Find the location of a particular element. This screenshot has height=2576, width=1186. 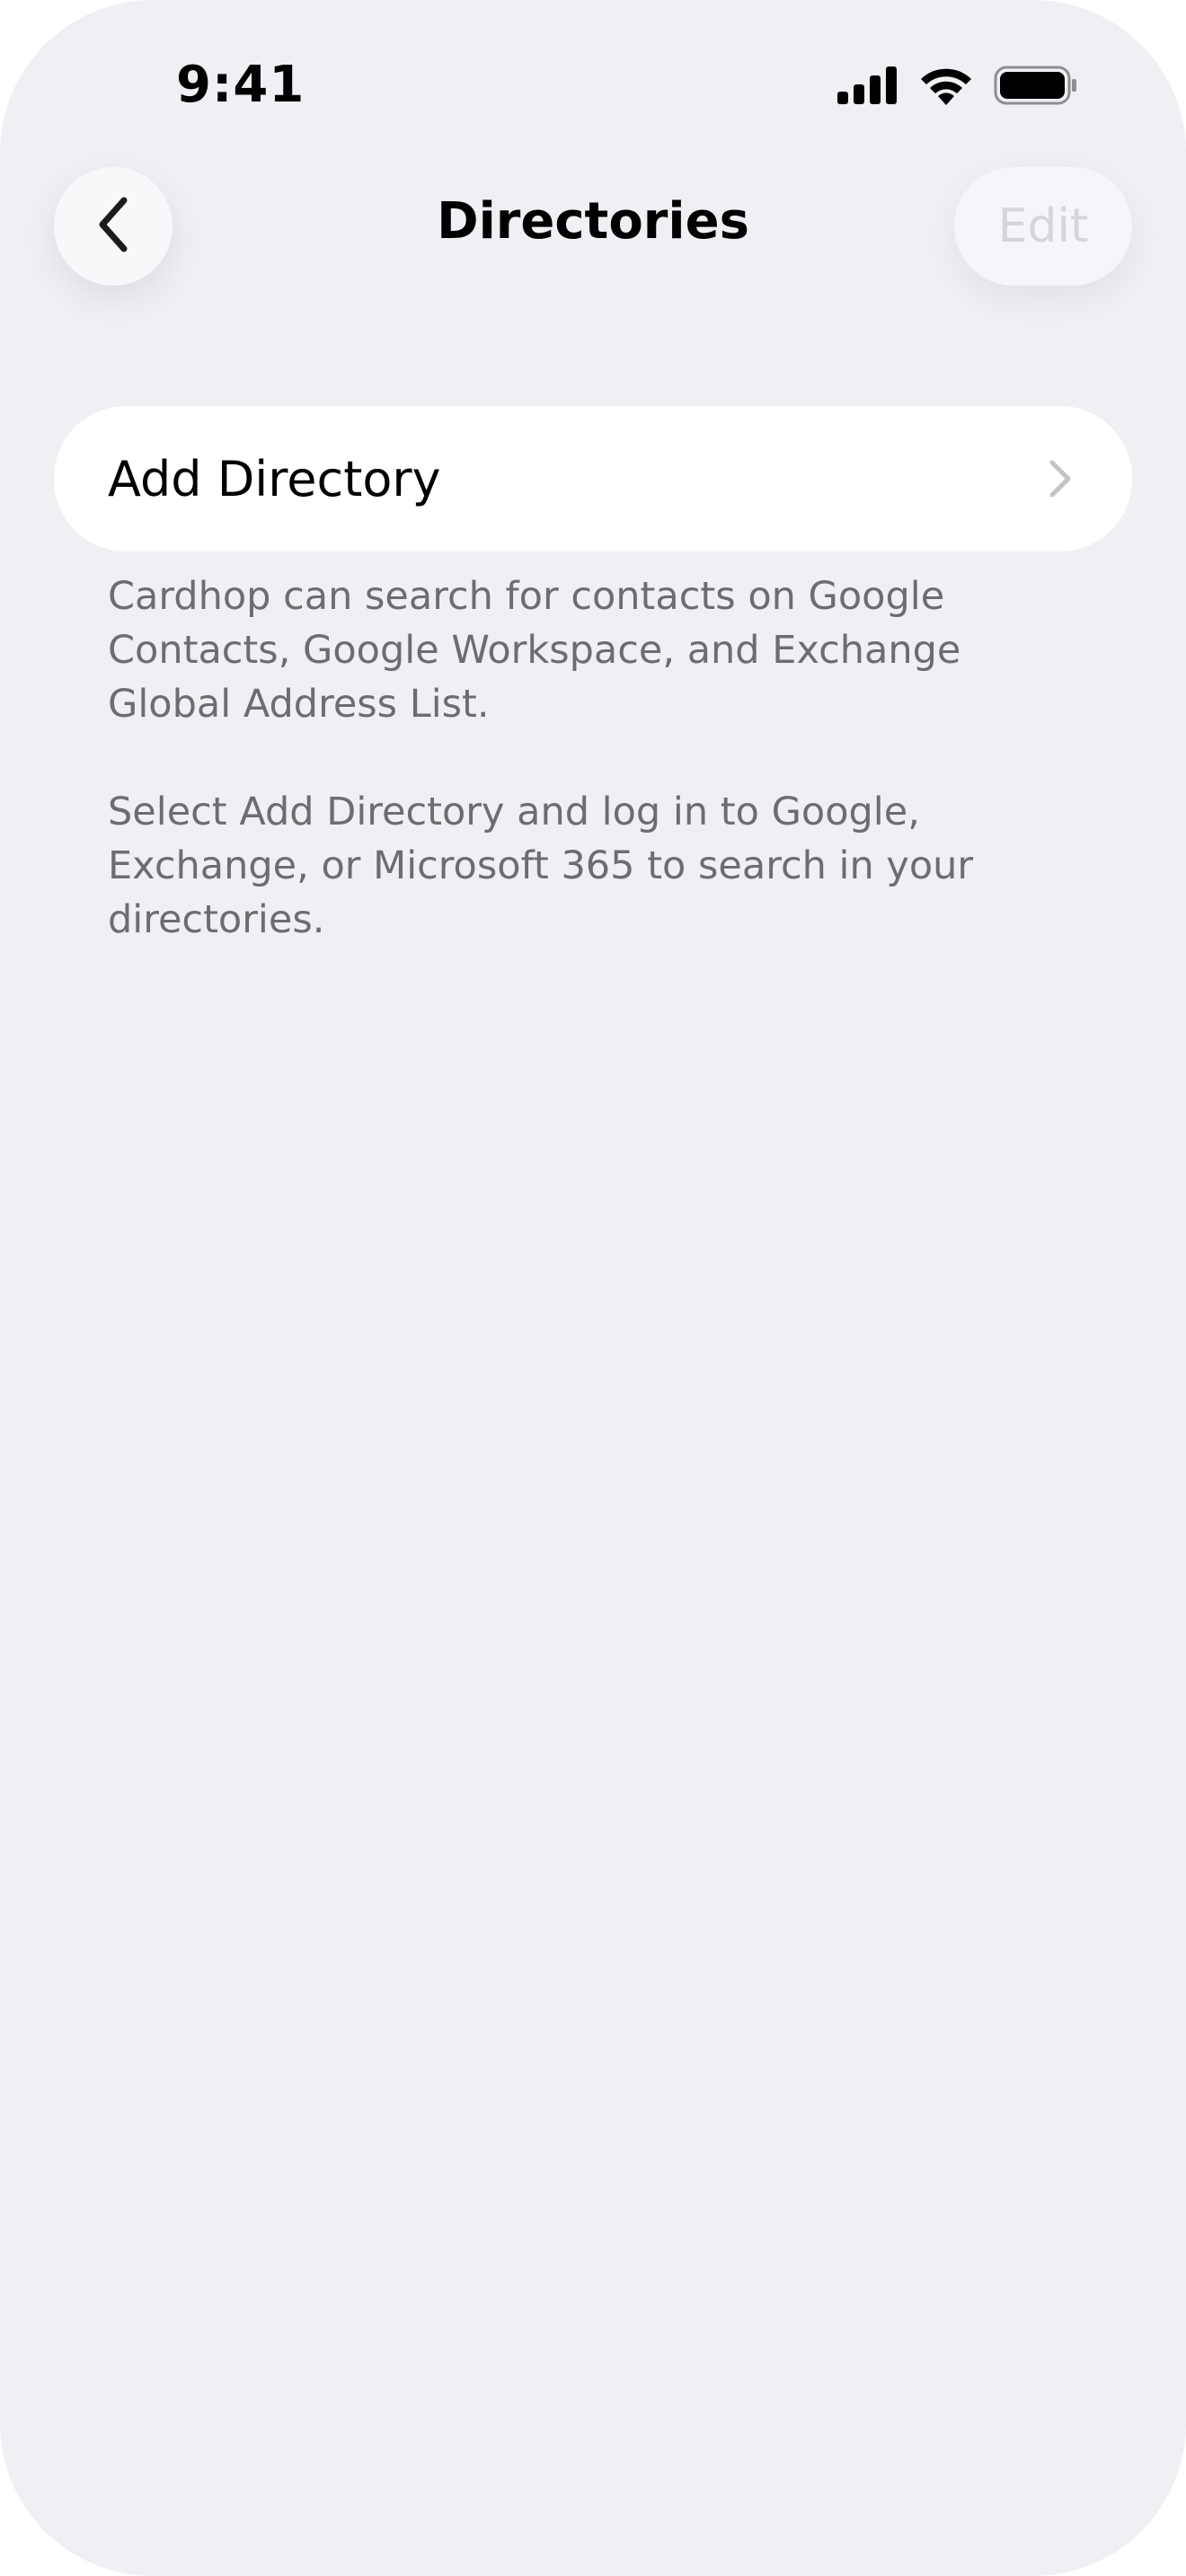

add-directory-label: Add Directory is located at coordinates (274, 479).